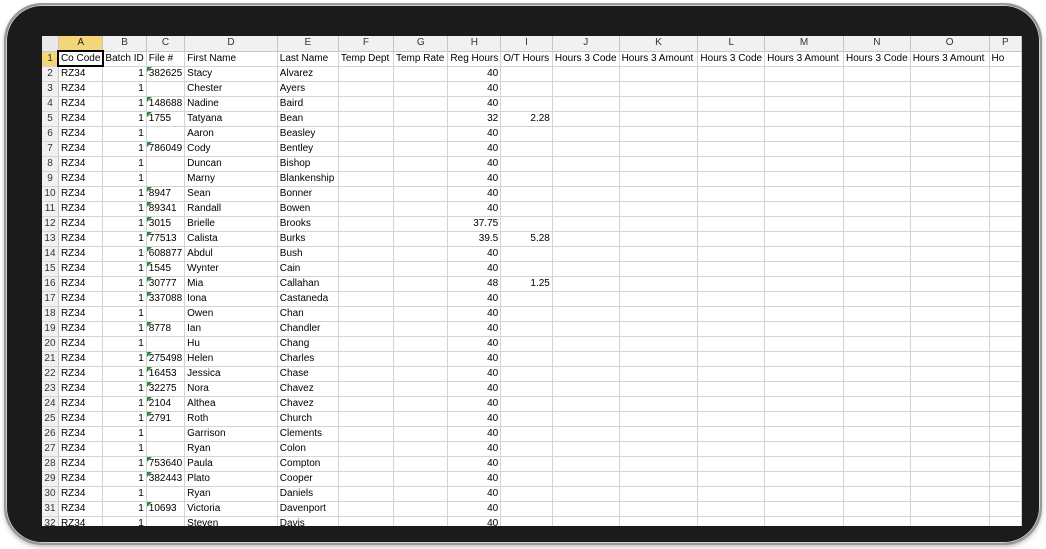 This screenshot has height=549, width=1046. What do you see at coordinates (166, 59) in the screenshot?
I see `header-cell: File #` at bounding box center [166, 59].